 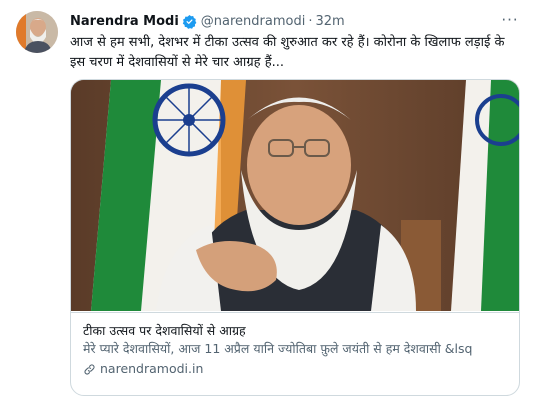 I want to click on tweet-timestamp: 32m, so click(x=329, y=21).